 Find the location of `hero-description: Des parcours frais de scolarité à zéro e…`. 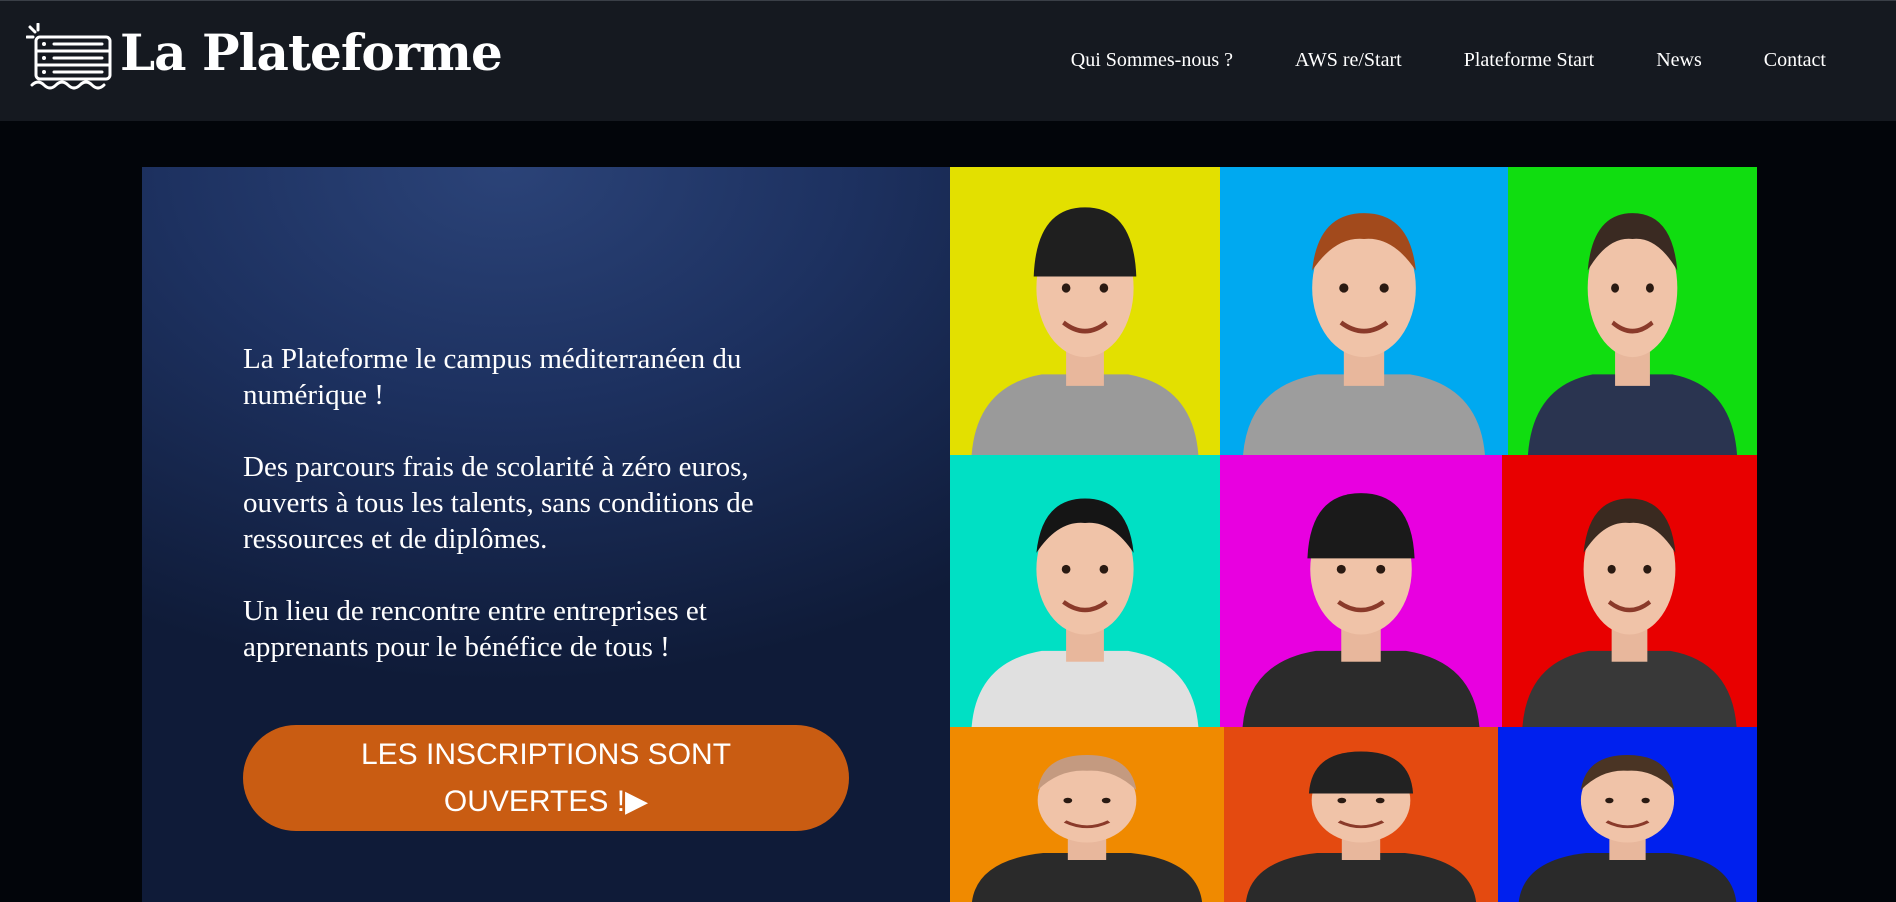

hero-description: Des parcours frais de scolarité à zéro e… is located at coordinates (498, 503).